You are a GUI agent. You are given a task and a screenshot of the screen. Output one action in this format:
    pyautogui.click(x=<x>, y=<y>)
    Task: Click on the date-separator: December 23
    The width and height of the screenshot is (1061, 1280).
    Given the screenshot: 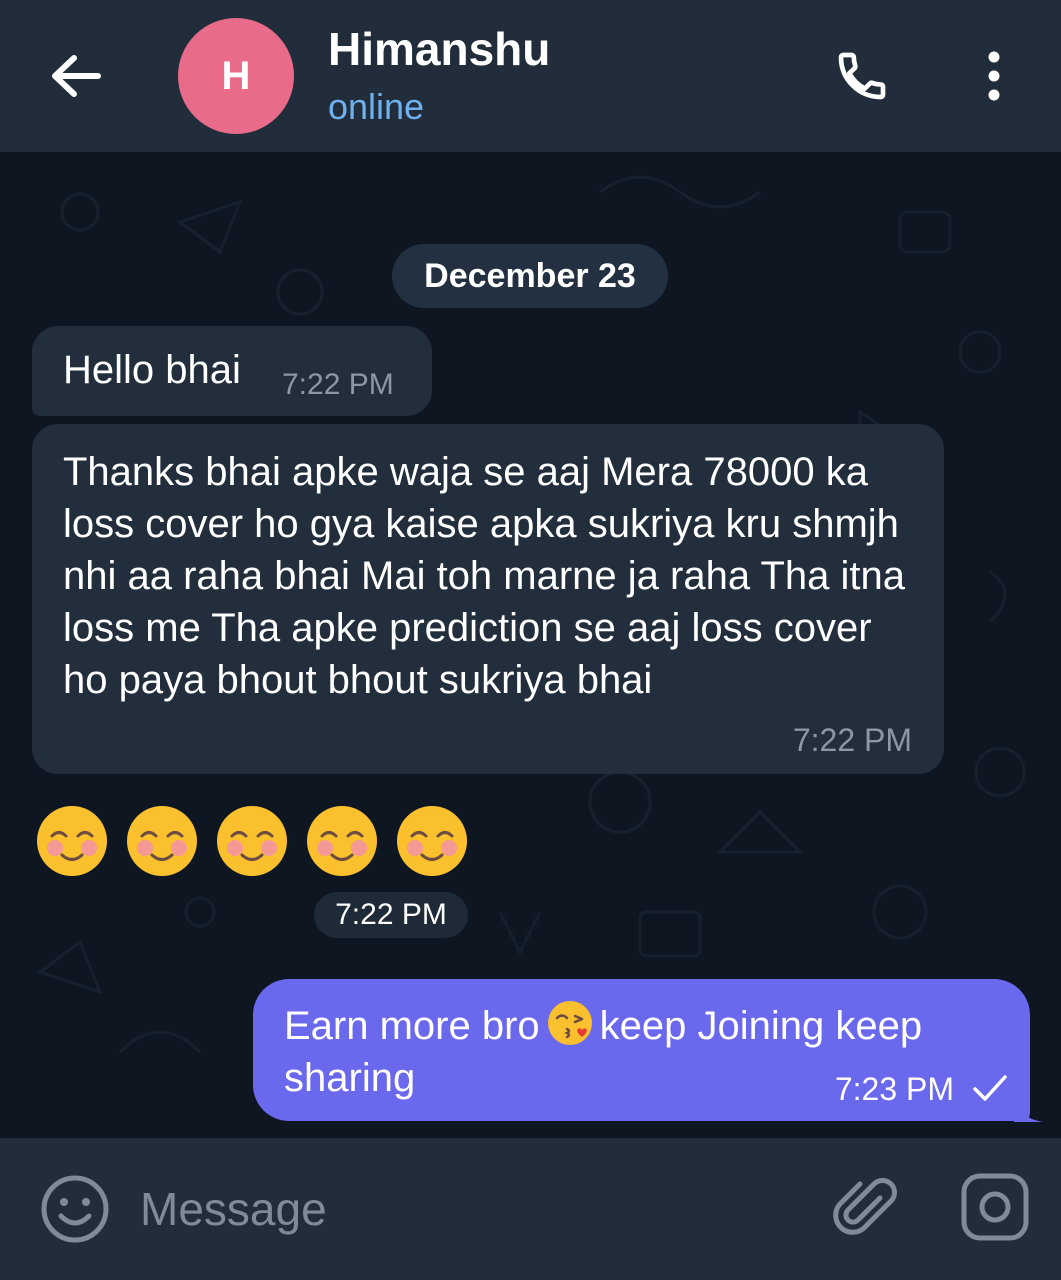 What is the action you would take?
    pyautogui.click(x=530, y=276)
    